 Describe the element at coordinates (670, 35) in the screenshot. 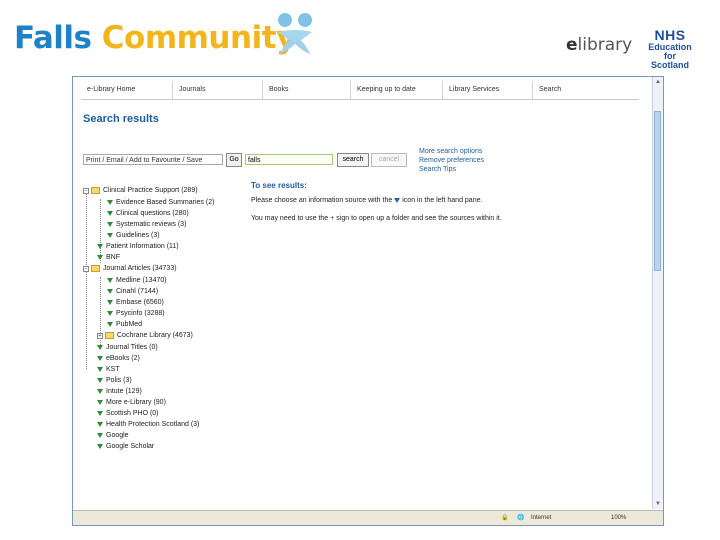

I see `nhs-mark: NHS` at that location.